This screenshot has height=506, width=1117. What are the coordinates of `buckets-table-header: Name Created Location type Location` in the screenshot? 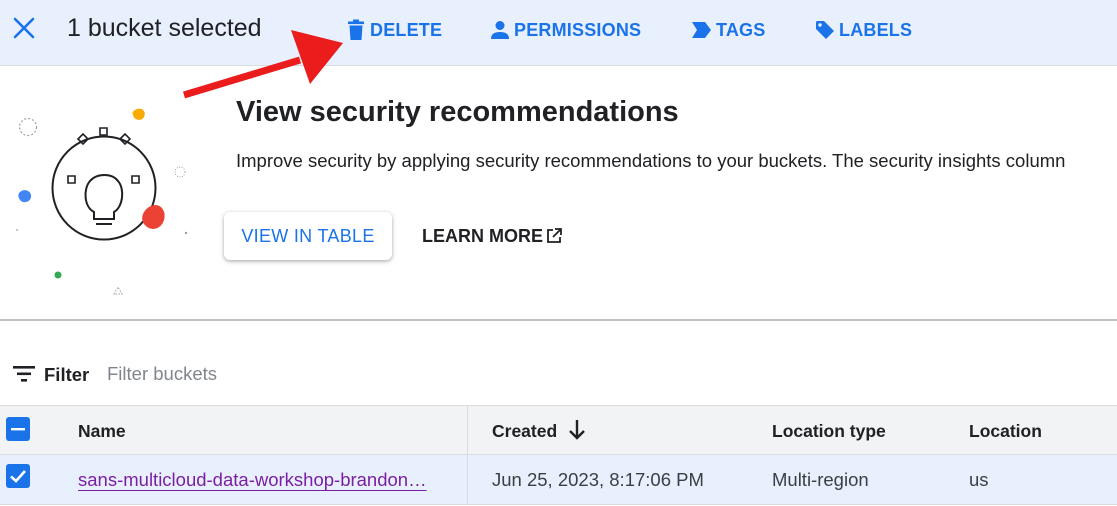 It's located at (558, 430).